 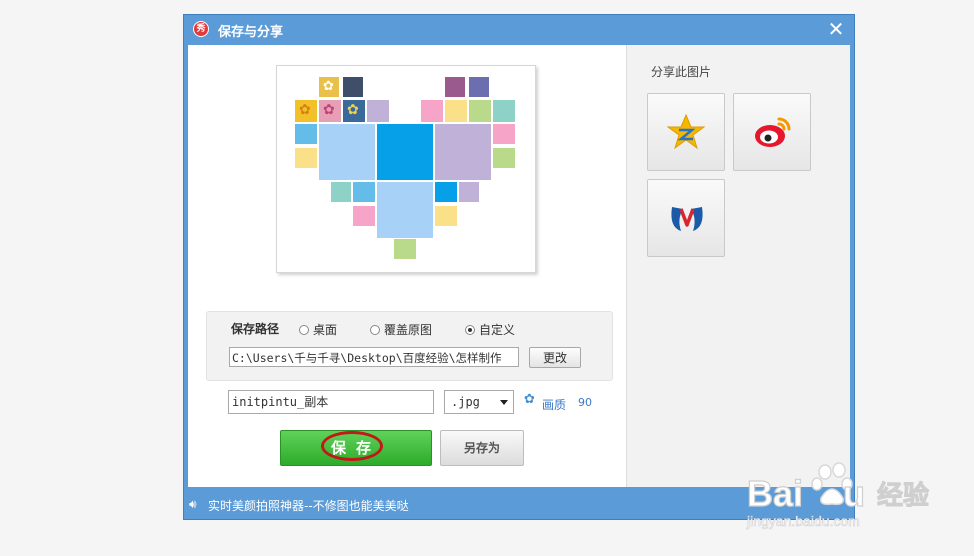 What do you see at coordinates (555, 357) in the screenshot?
I see `change-path-button: 更改` at bounding box center [555, 357].